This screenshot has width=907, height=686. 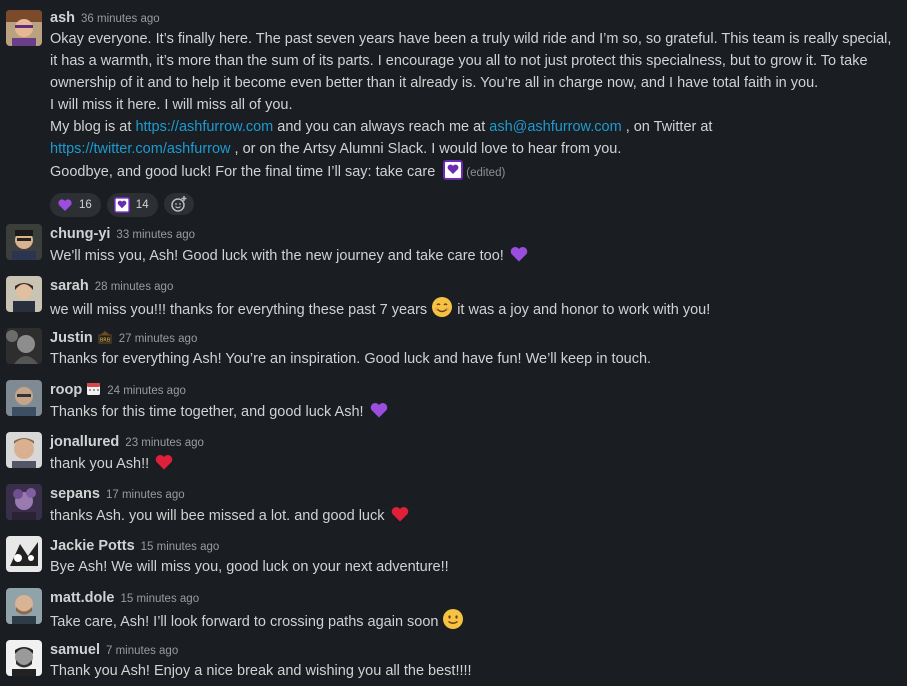 What do you see at coordinates (164, 443) in the screenshot?
I see `timestamp: 23 minutes ago` at bounding box center [164, 443].